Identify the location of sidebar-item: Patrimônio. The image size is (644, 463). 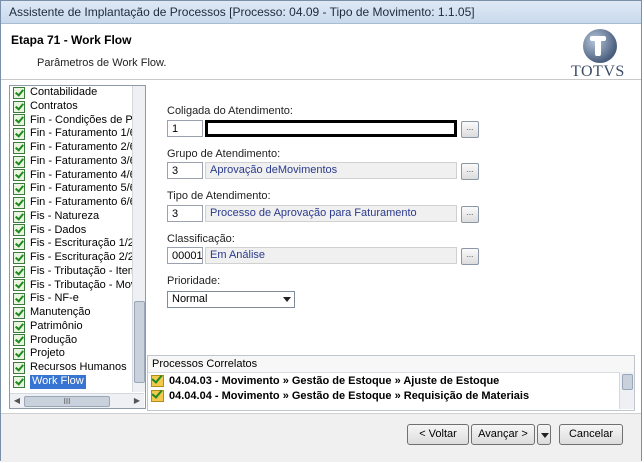
(71, 327).